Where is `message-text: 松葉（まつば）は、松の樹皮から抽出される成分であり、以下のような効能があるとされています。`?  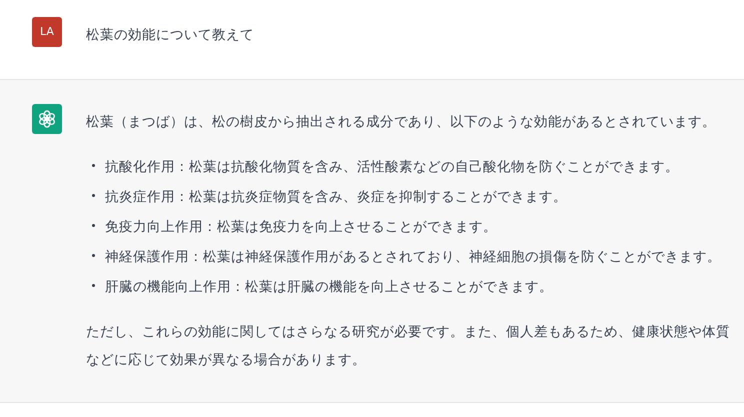 message-text: 松葉（まつば）は、松の樹皮から抽出される成分であり、以下のような効能があるとされています。 is located at coordinates (401, 122).